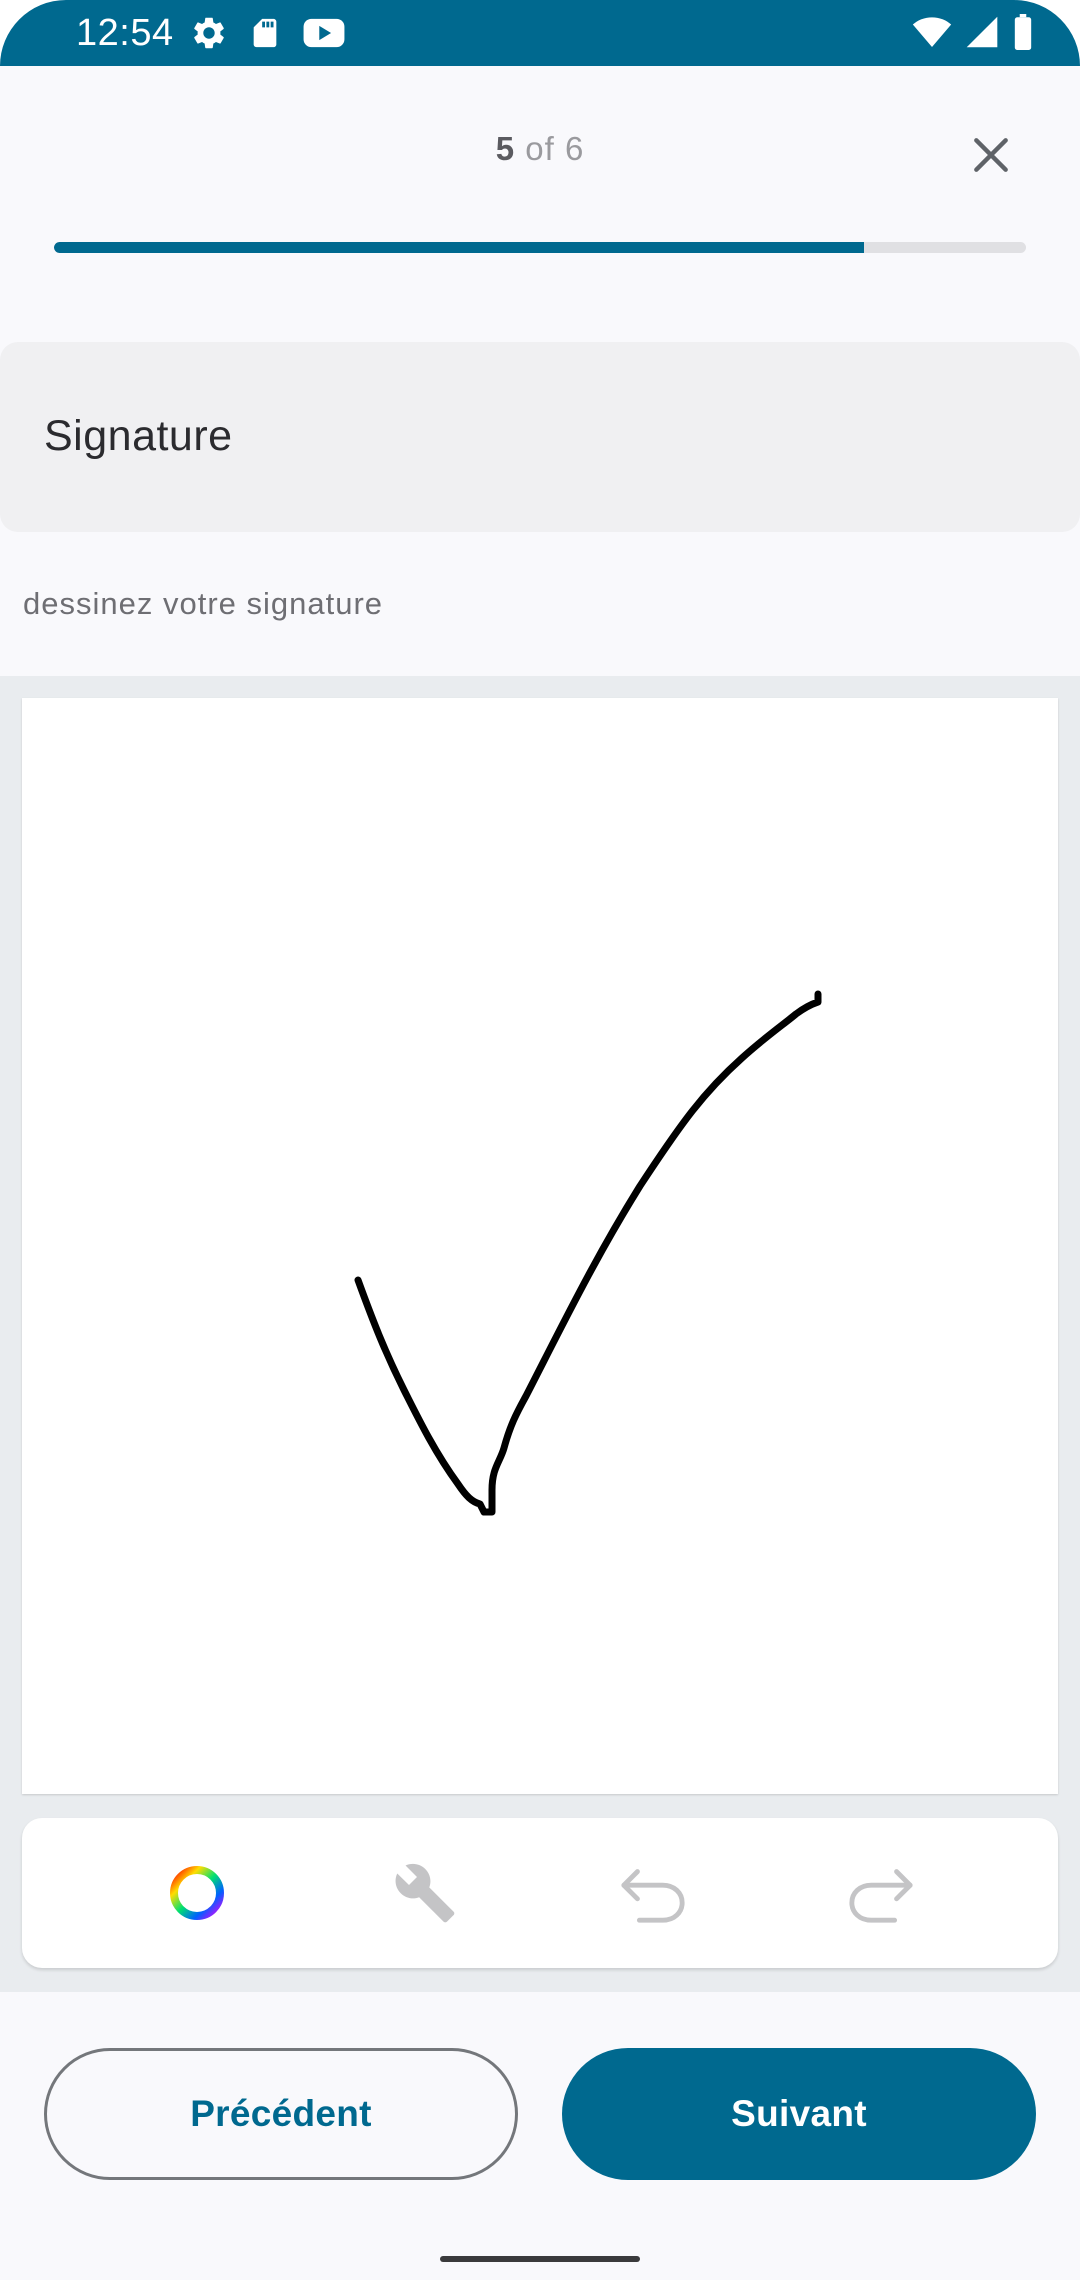 Image resolution: width=1080 pixels, height=2280 pixels. I want to click on progress-bar, so click(540, 247).